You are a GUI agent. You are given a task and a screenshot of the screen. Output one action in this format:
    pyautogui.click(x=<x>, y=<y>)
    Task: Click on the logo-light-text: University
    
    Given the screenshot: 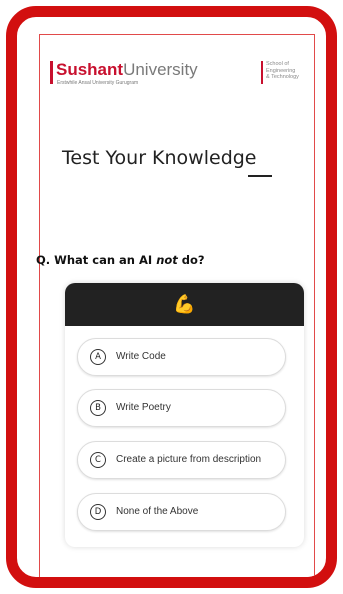 What is the action you would take?
    pyautogui.click(x=160, y=69)
    